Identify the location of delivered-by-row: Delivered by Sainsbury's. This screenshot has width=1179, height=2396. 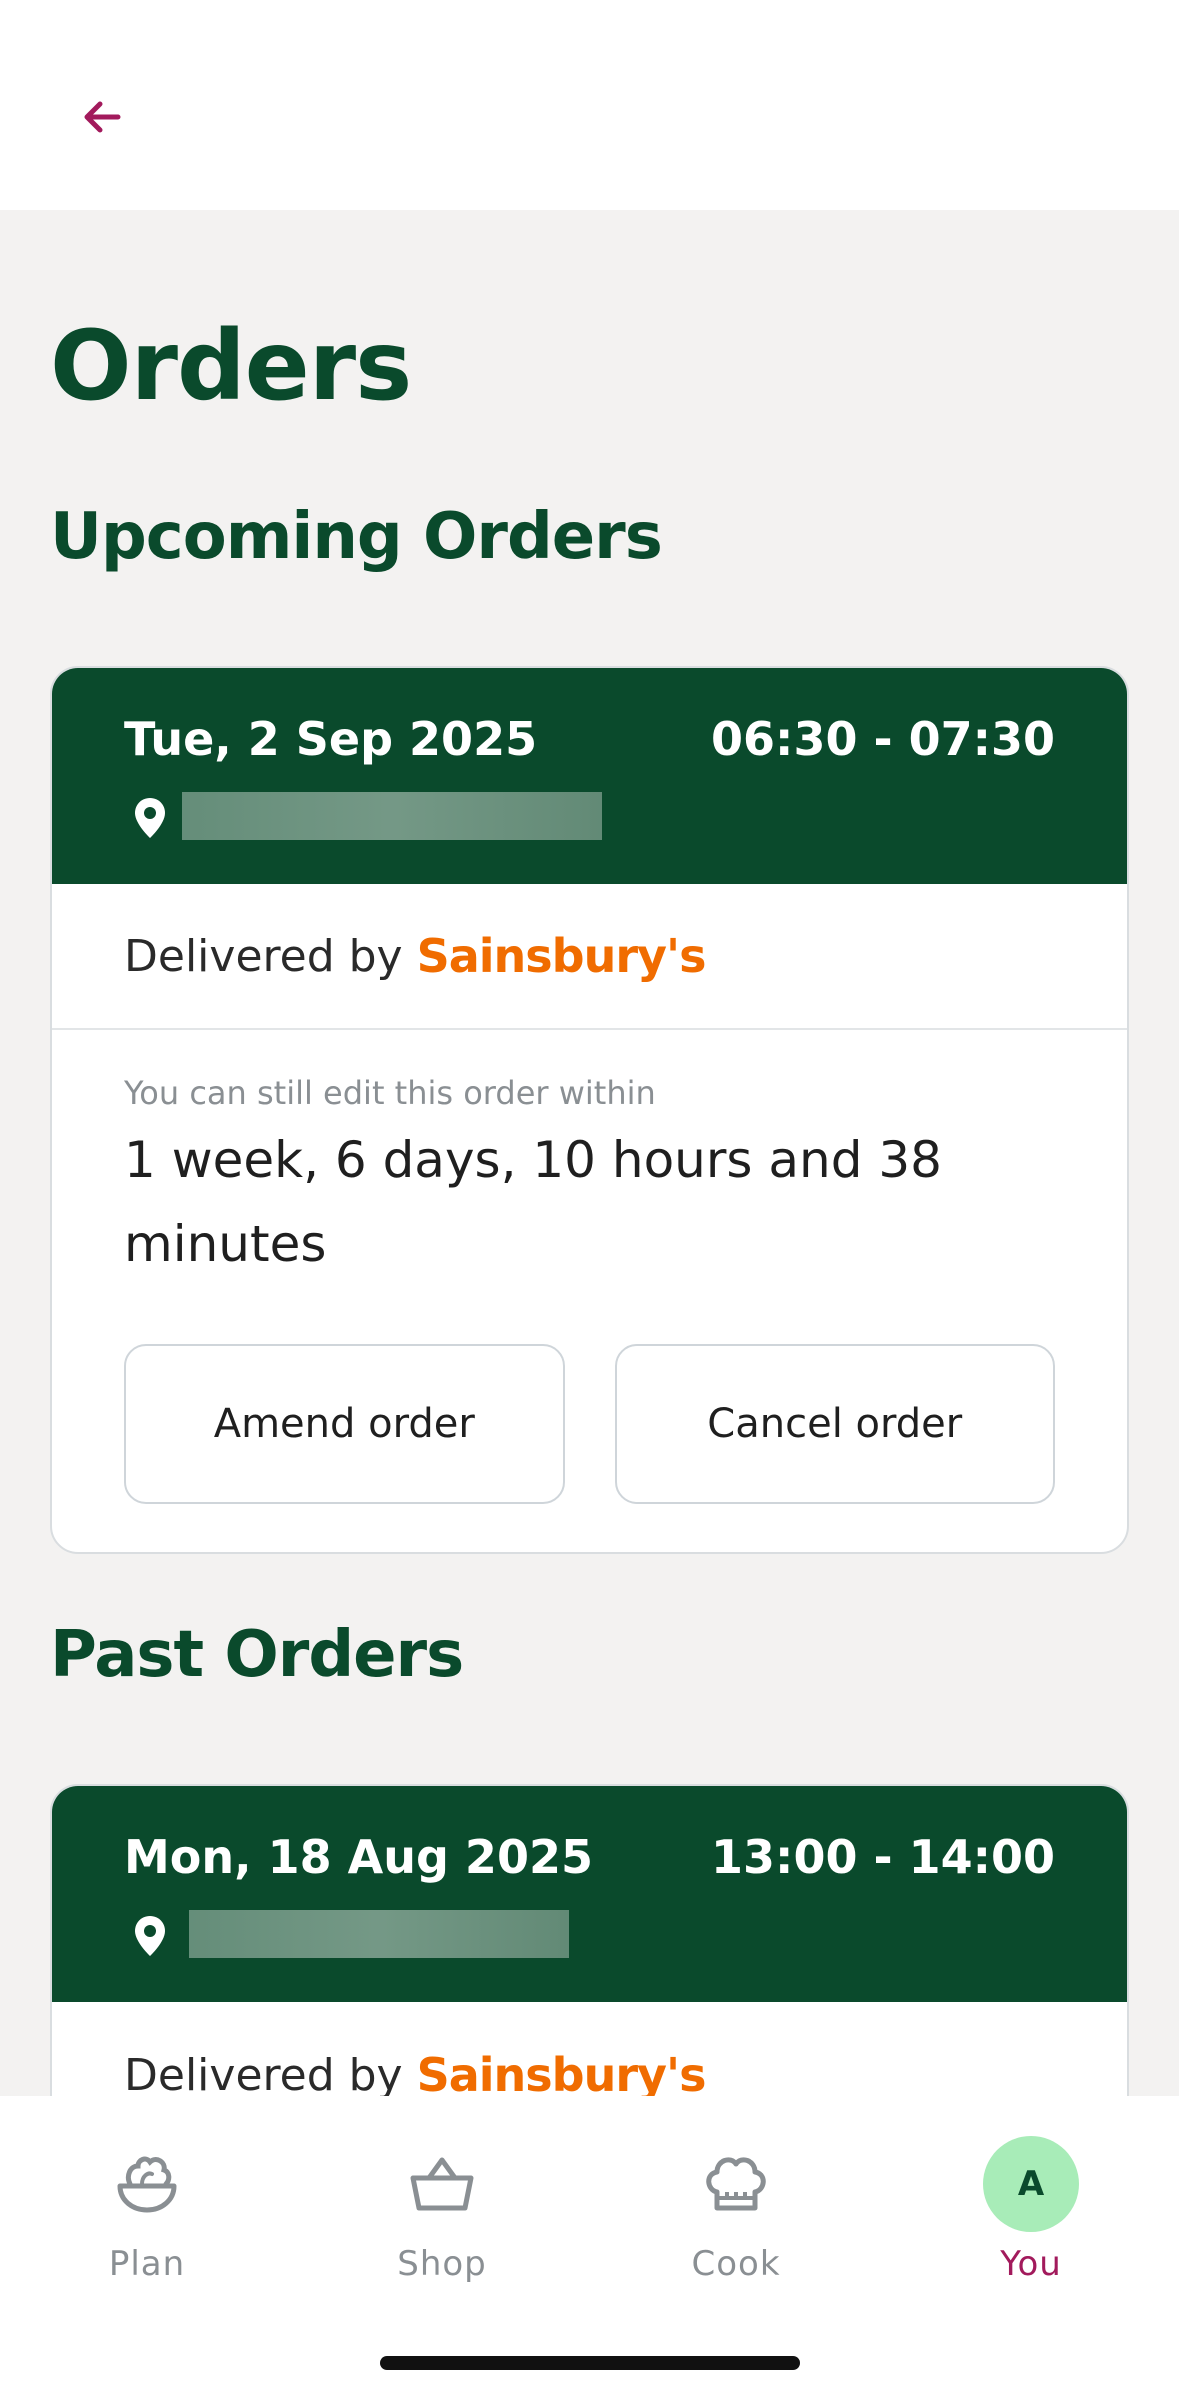
(589, 957).